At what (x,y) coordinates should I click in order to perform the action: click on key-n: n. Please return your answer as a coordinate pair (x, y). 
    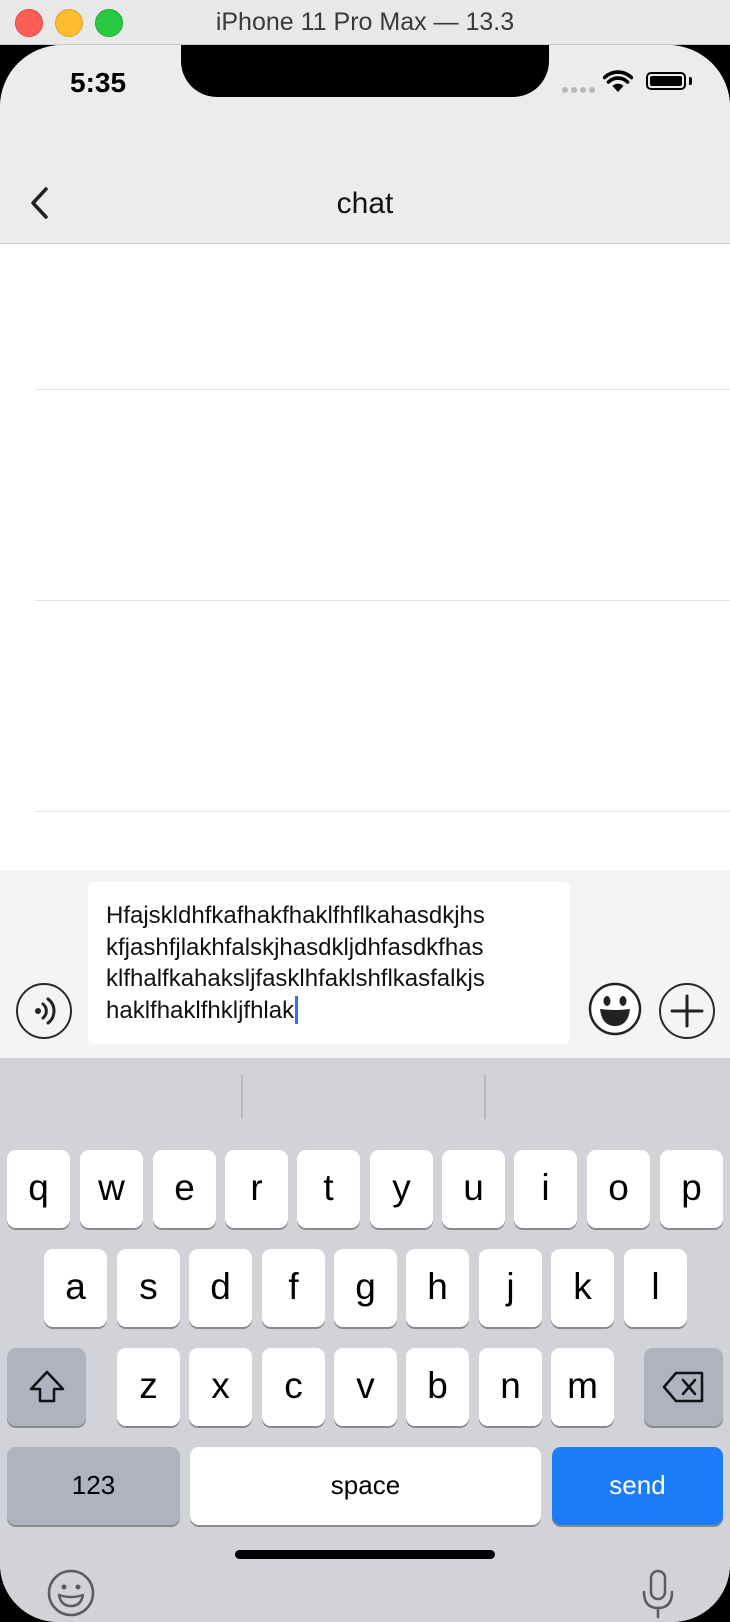
    Looking at the image, I should click on (510, 1387).